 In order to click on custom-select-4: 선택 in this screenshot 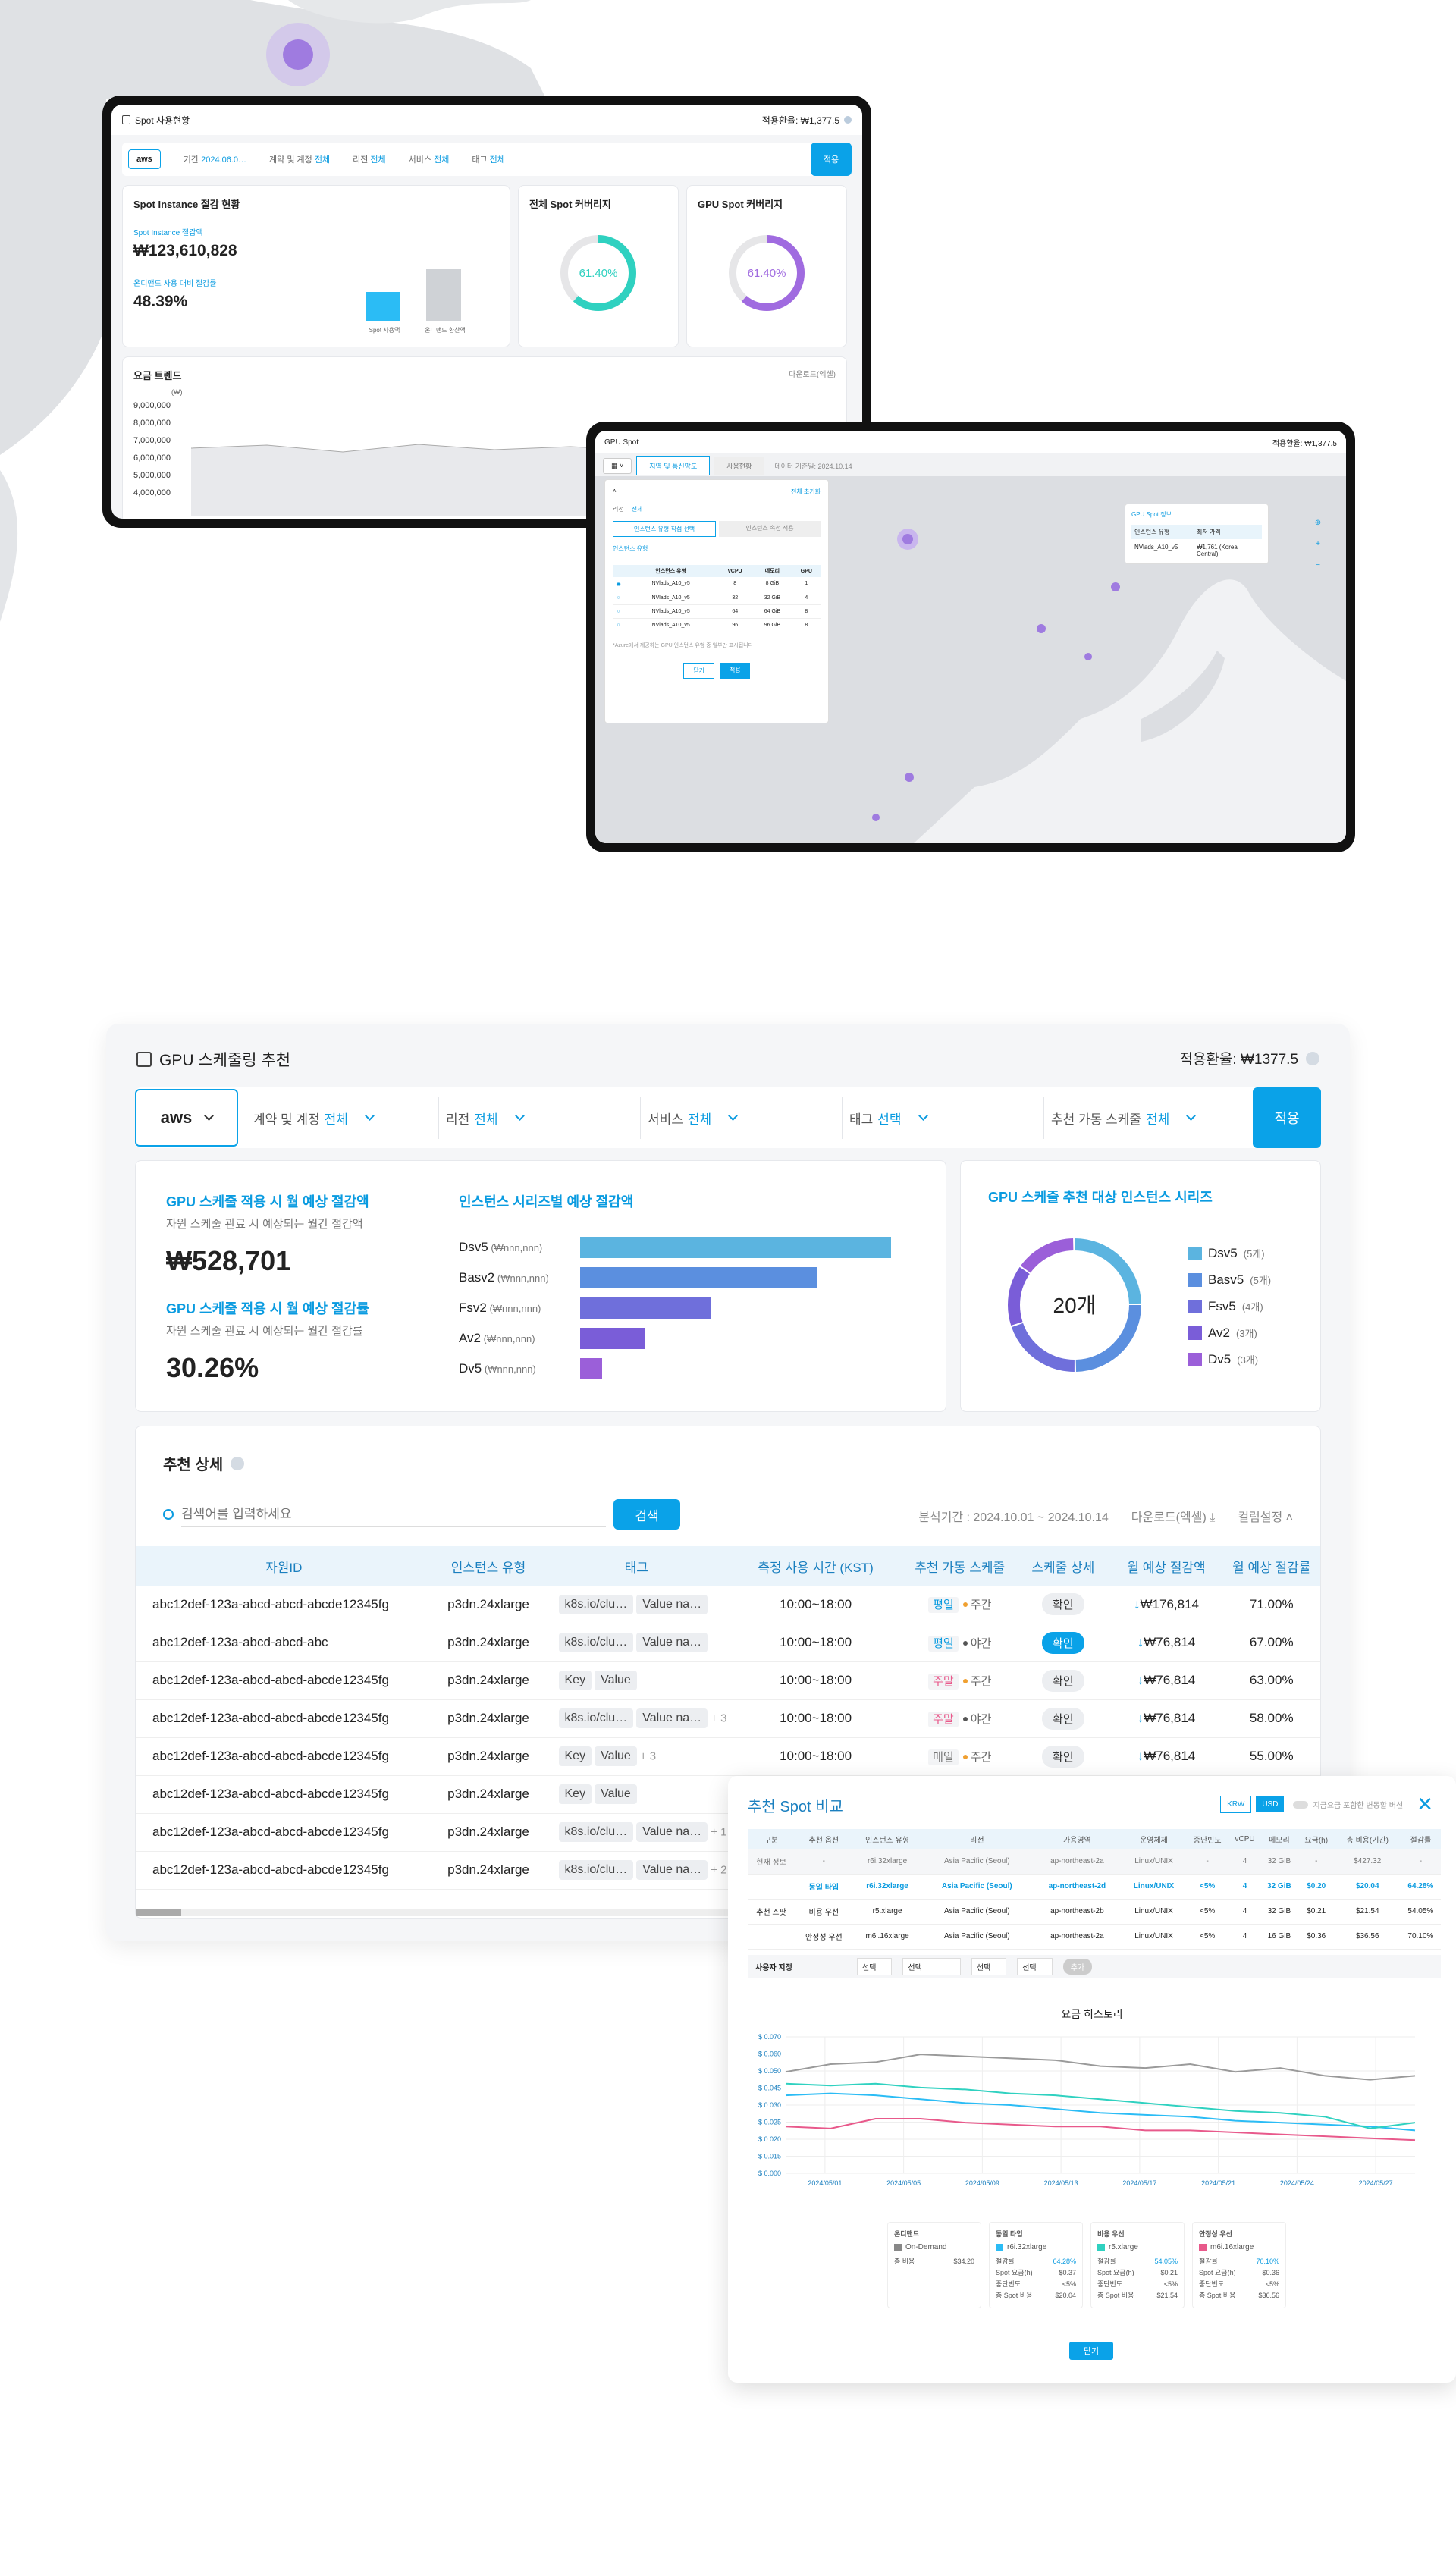, I will do `click(1035, 1966)`.